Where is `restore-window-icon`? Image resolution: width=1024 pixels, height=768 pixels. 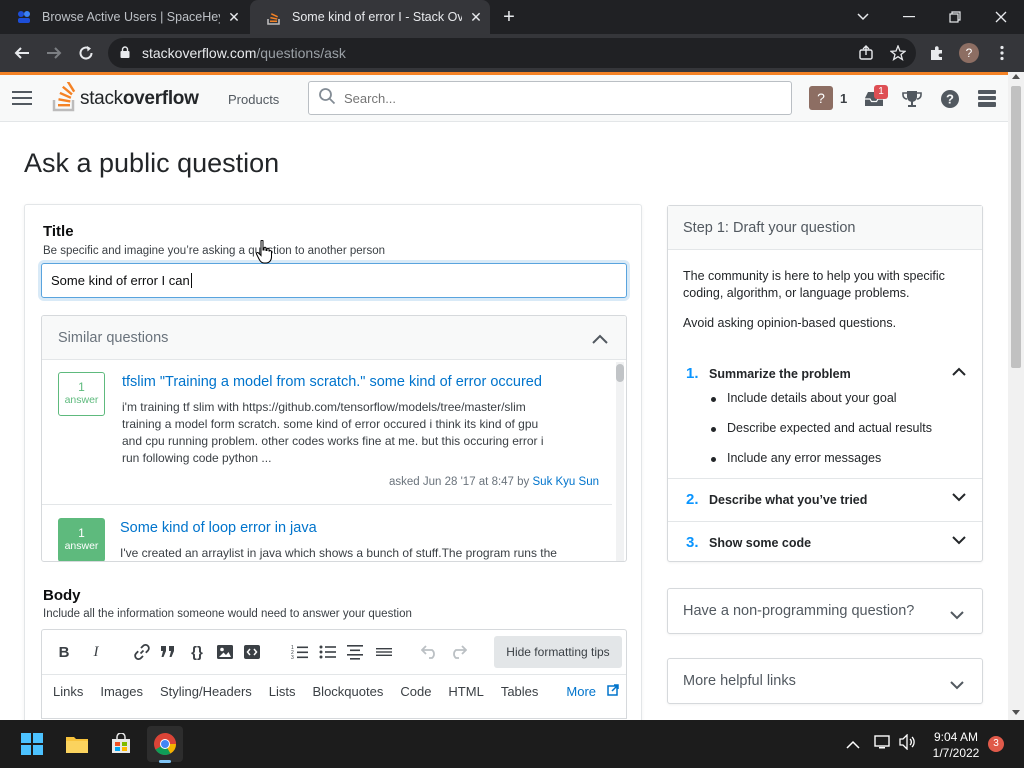
restore-window-icon is located at coordinates (955, 17).